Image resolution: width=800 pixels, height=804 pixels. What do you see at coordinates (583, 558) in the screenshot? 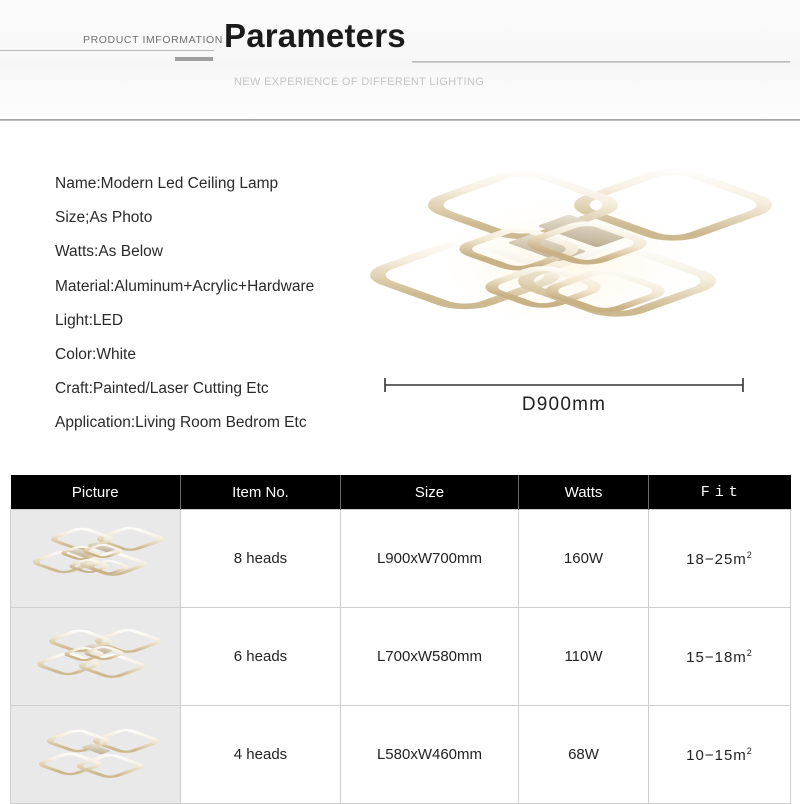
I see `cell-watts: 160W` at bounding box center [583, 558].